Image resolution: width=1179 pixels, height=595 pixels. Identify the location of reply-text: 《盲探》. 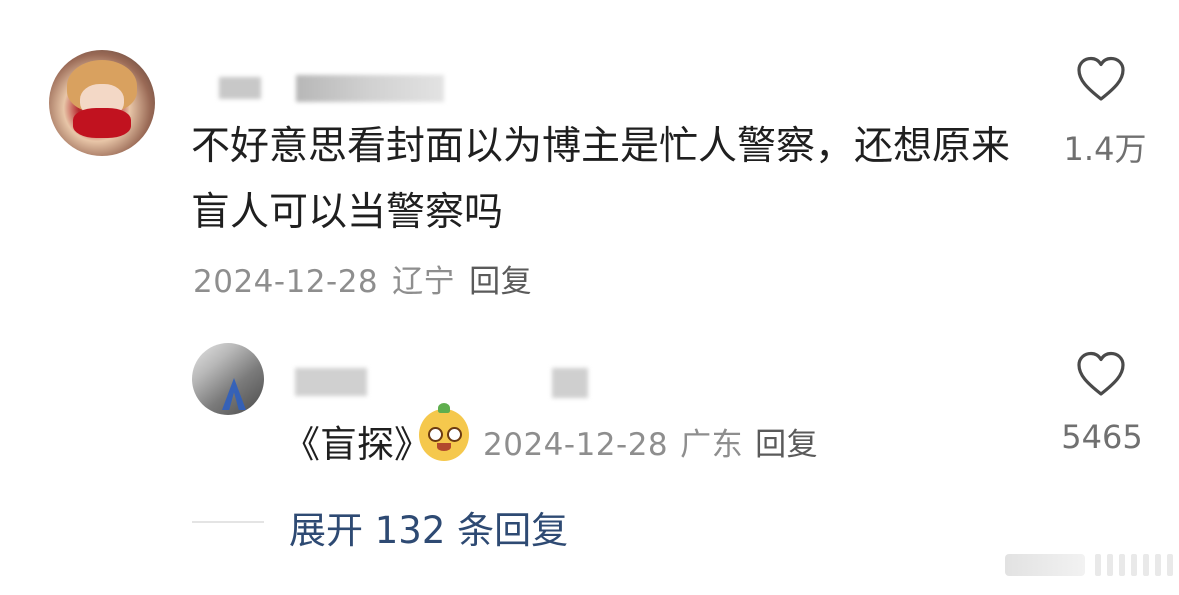
(357, 444).